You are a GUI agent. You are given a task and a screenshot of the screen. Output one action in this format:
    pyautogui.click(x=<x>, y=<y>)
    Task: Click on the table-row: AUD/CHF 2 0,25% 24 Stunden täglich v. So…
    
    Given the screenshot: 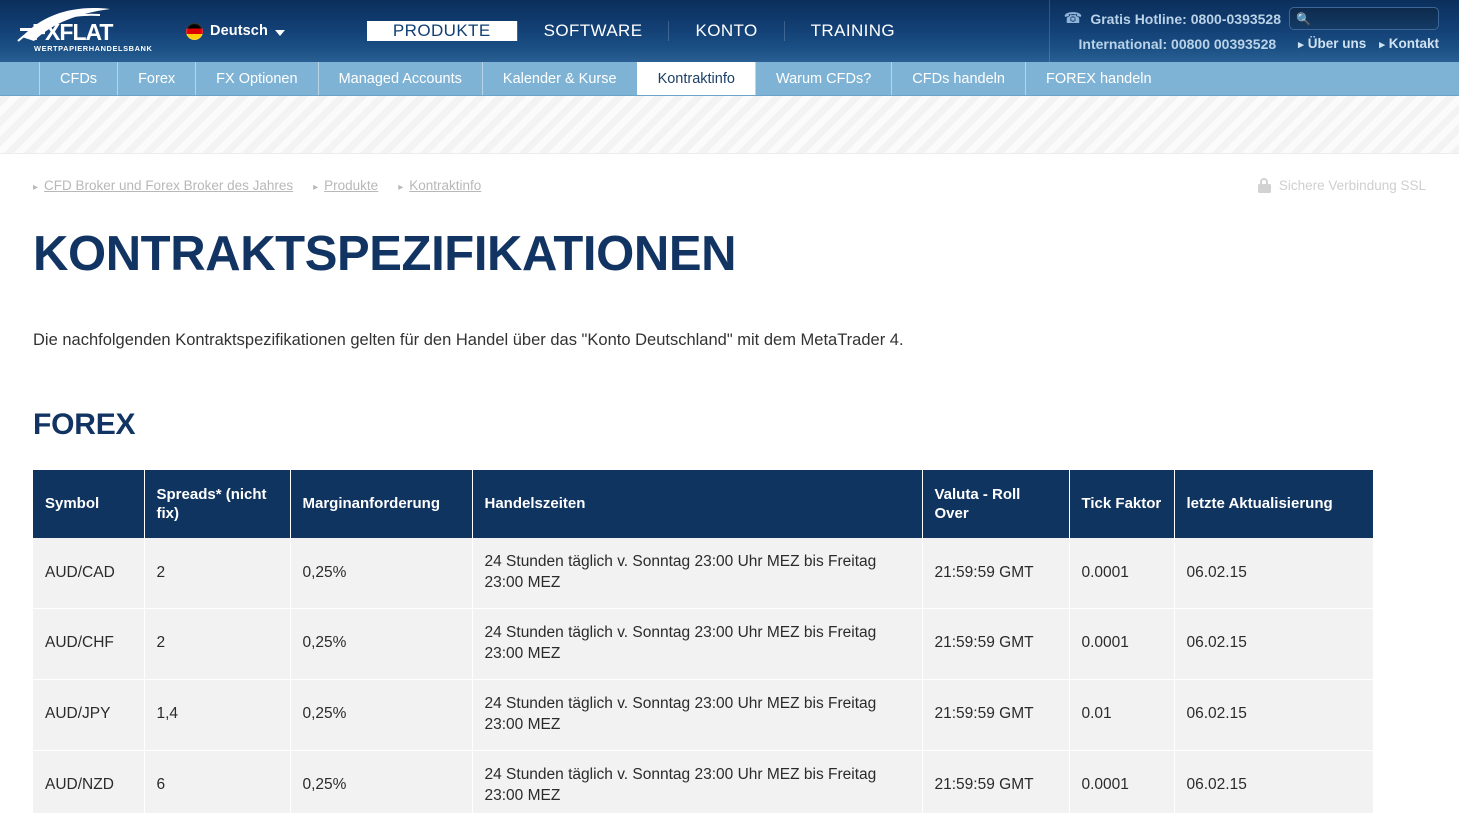 What is the action you would take?
    pyautogui.click(x=703, y=644)
    